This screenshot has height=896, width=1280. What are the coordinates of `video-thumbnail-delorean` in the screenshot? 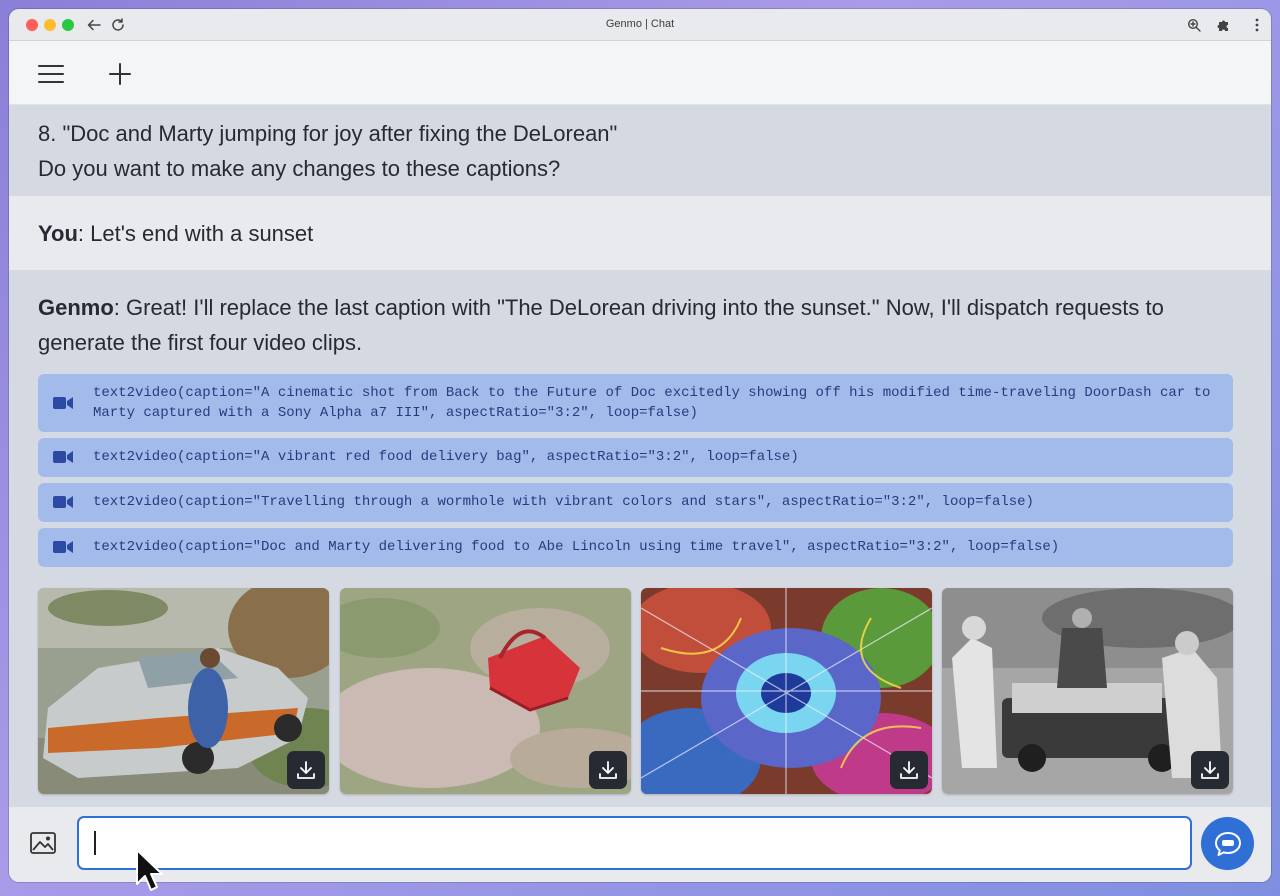 It's located at (183, 691).